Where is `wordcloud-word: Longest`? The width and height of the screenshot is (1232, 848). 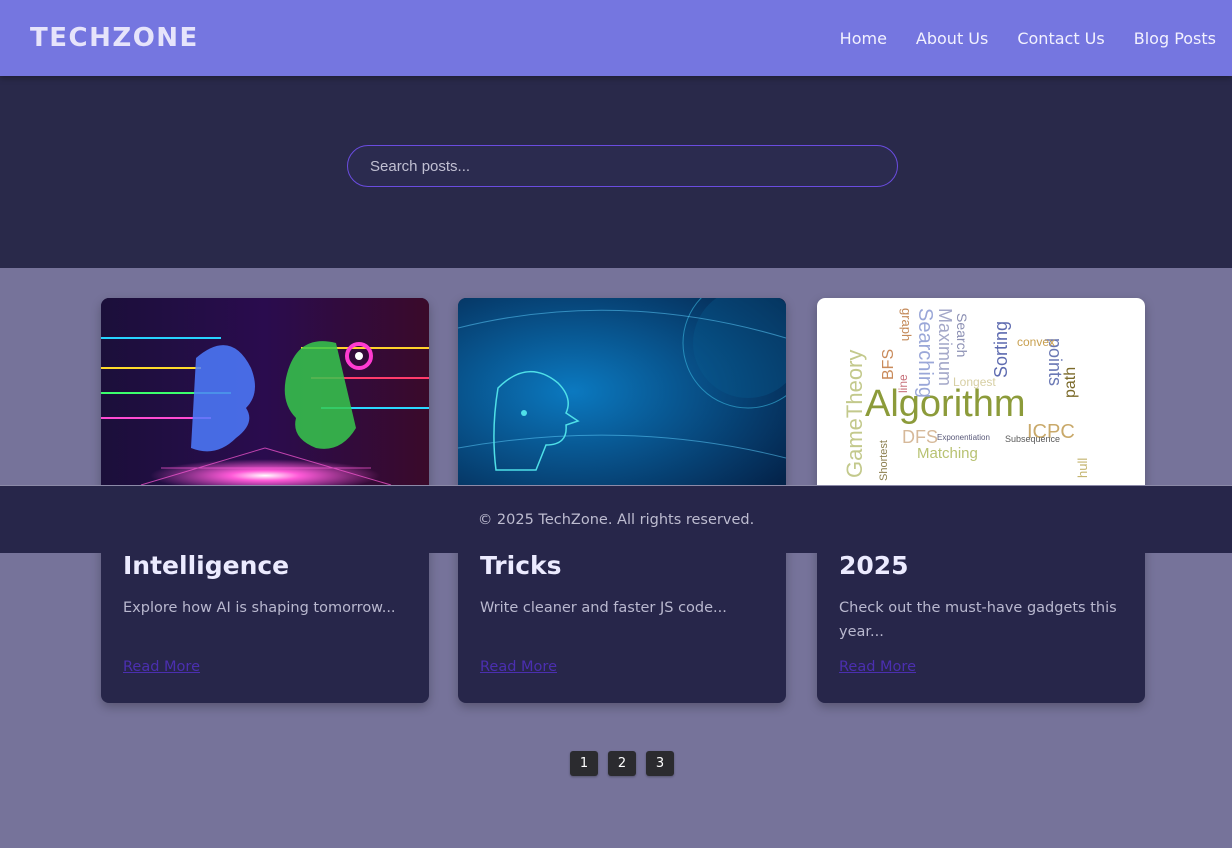 wordcloud-word: Longest is located at coordinates (974, 382).